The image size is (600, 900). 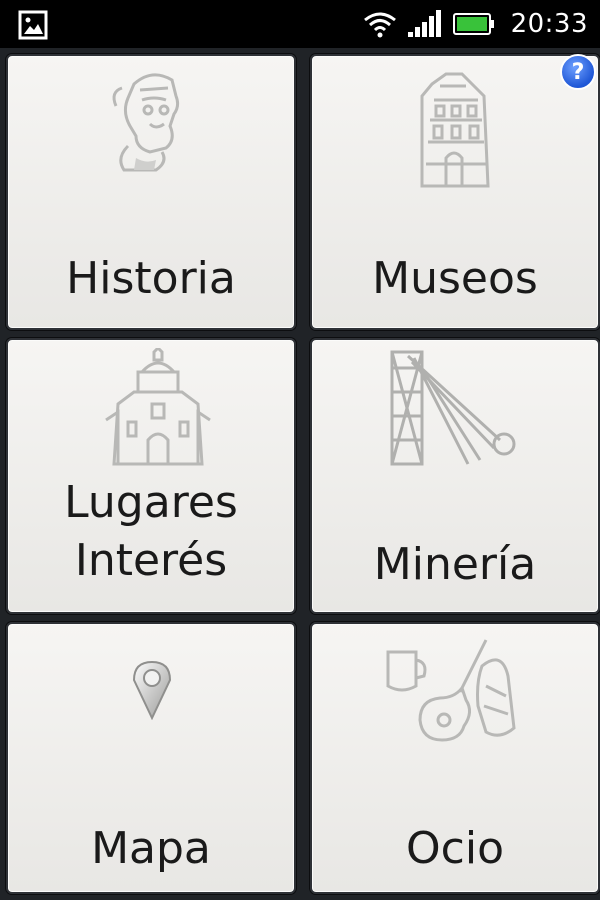 I want to click on tile-label: Mapa, so click(x=151, y=848).